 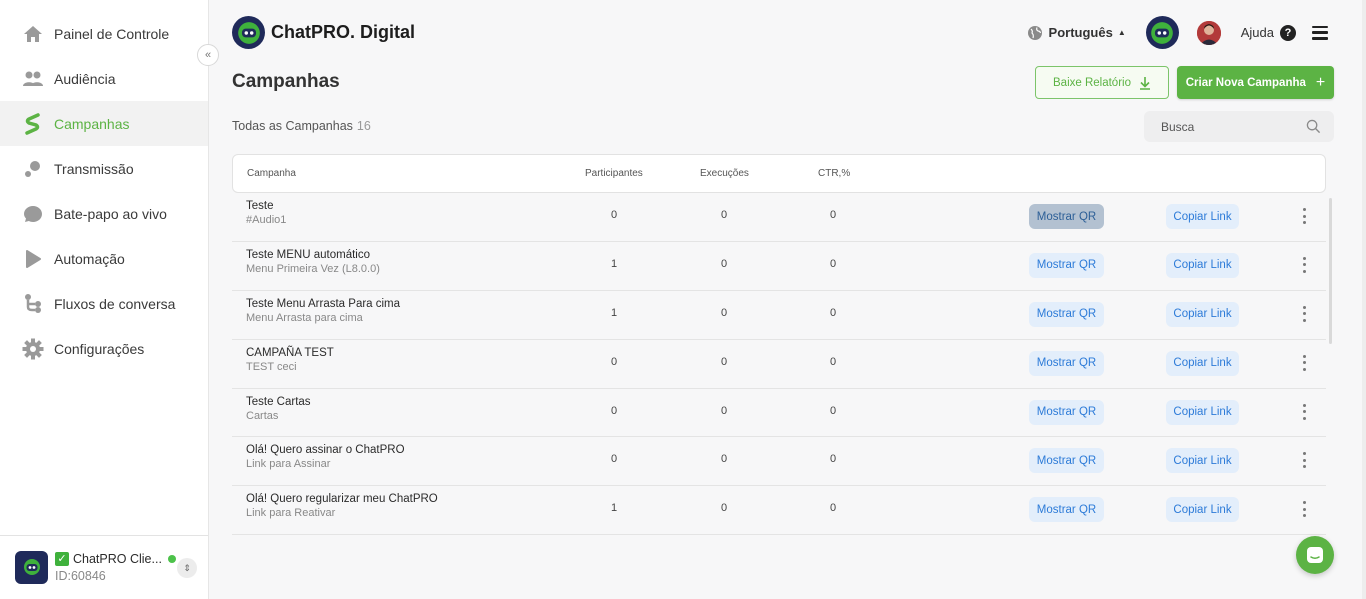 I want to click on plus-icon: +, so click(x=1320, y=82).